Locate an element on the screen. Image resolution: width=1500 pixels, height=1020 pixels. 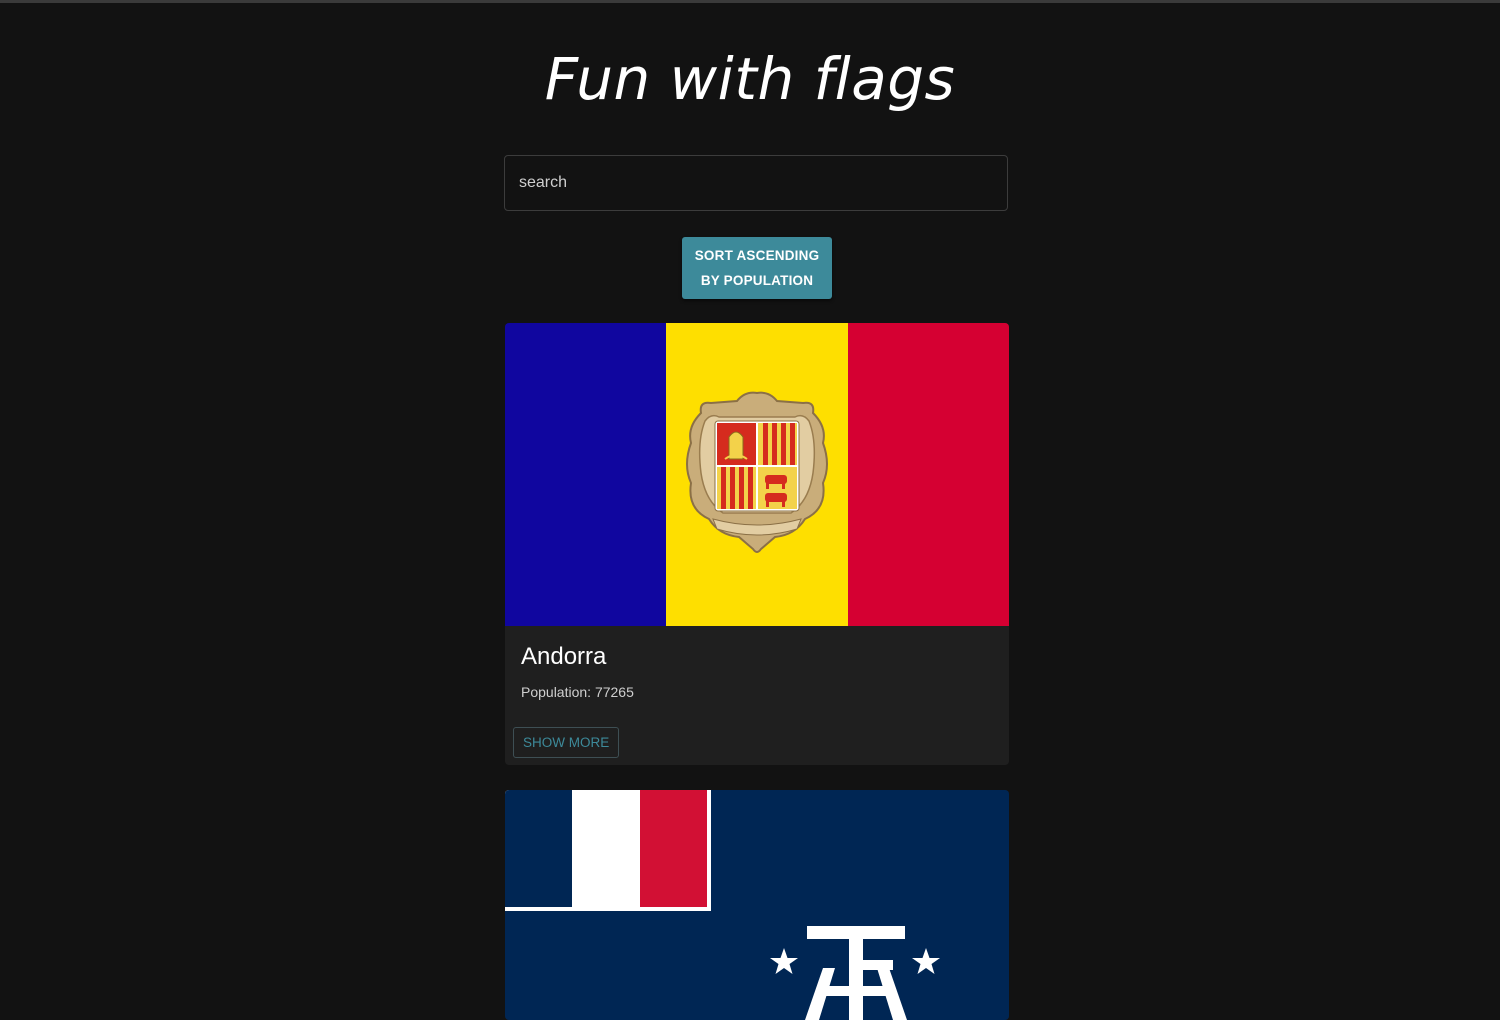
country-population: Population: 77265 is located at coordinates (577, 692).